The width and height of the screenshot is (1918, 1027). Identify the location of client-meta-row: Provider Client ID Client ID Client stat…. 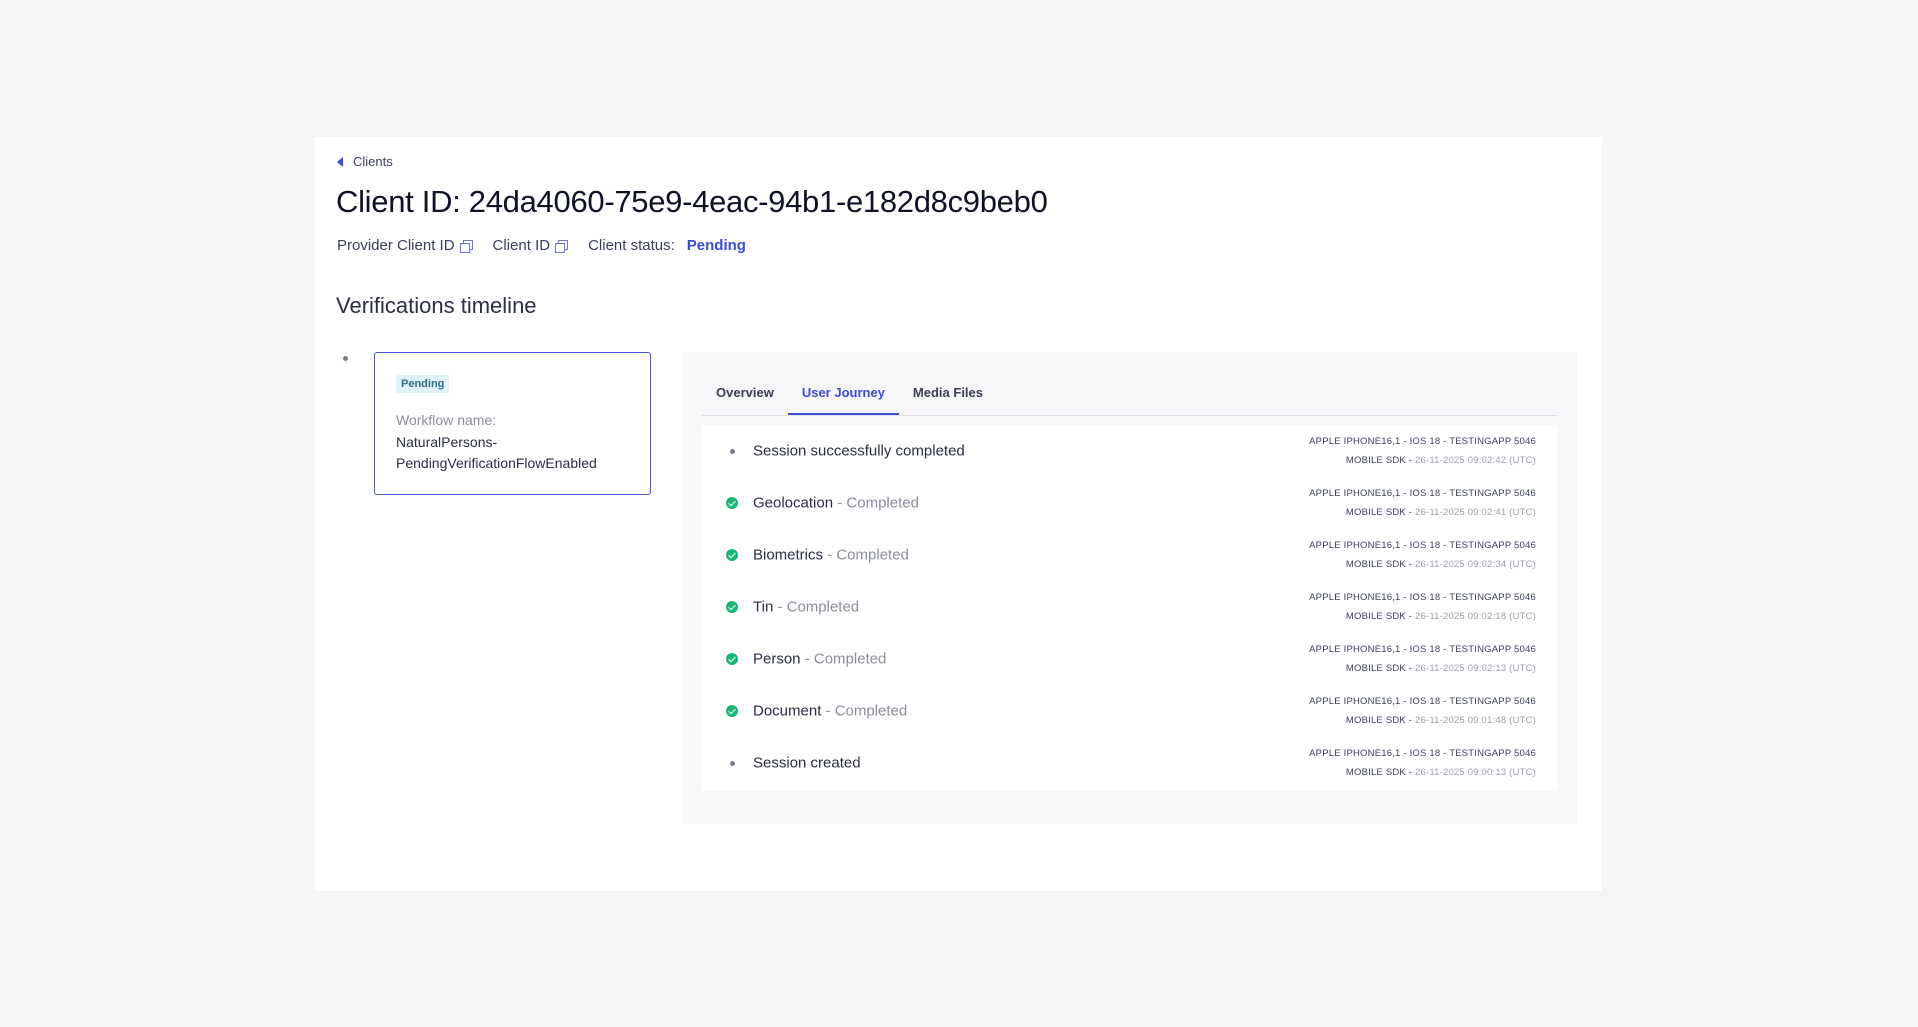
(552, 245).